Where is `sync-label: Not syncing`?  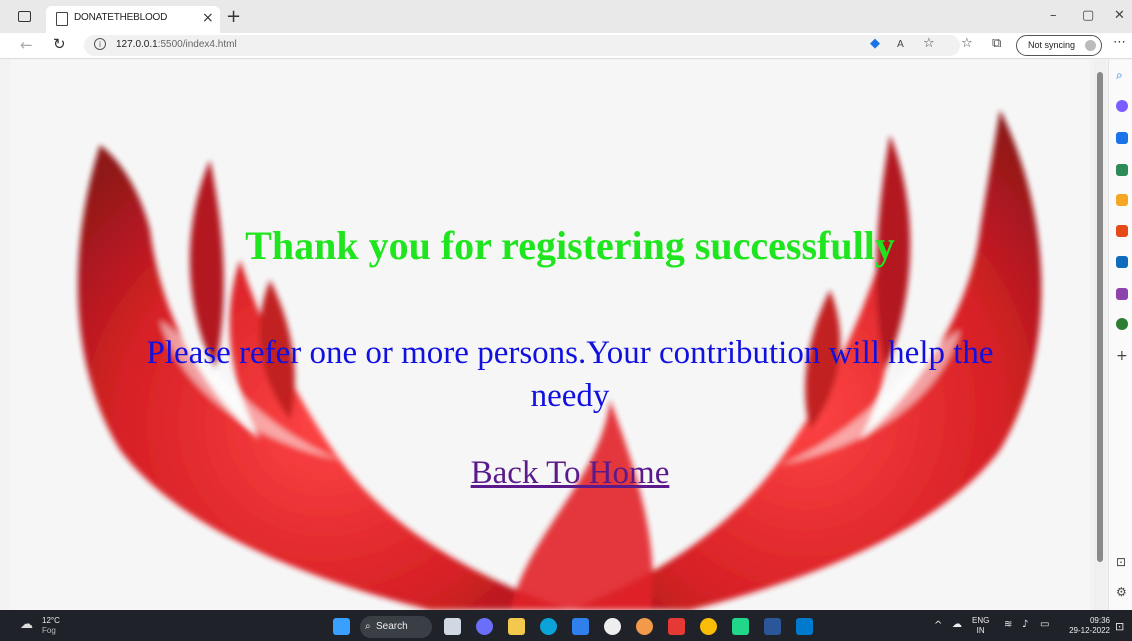
sync-label: Not syncing is located at coordinates (1052, 45).